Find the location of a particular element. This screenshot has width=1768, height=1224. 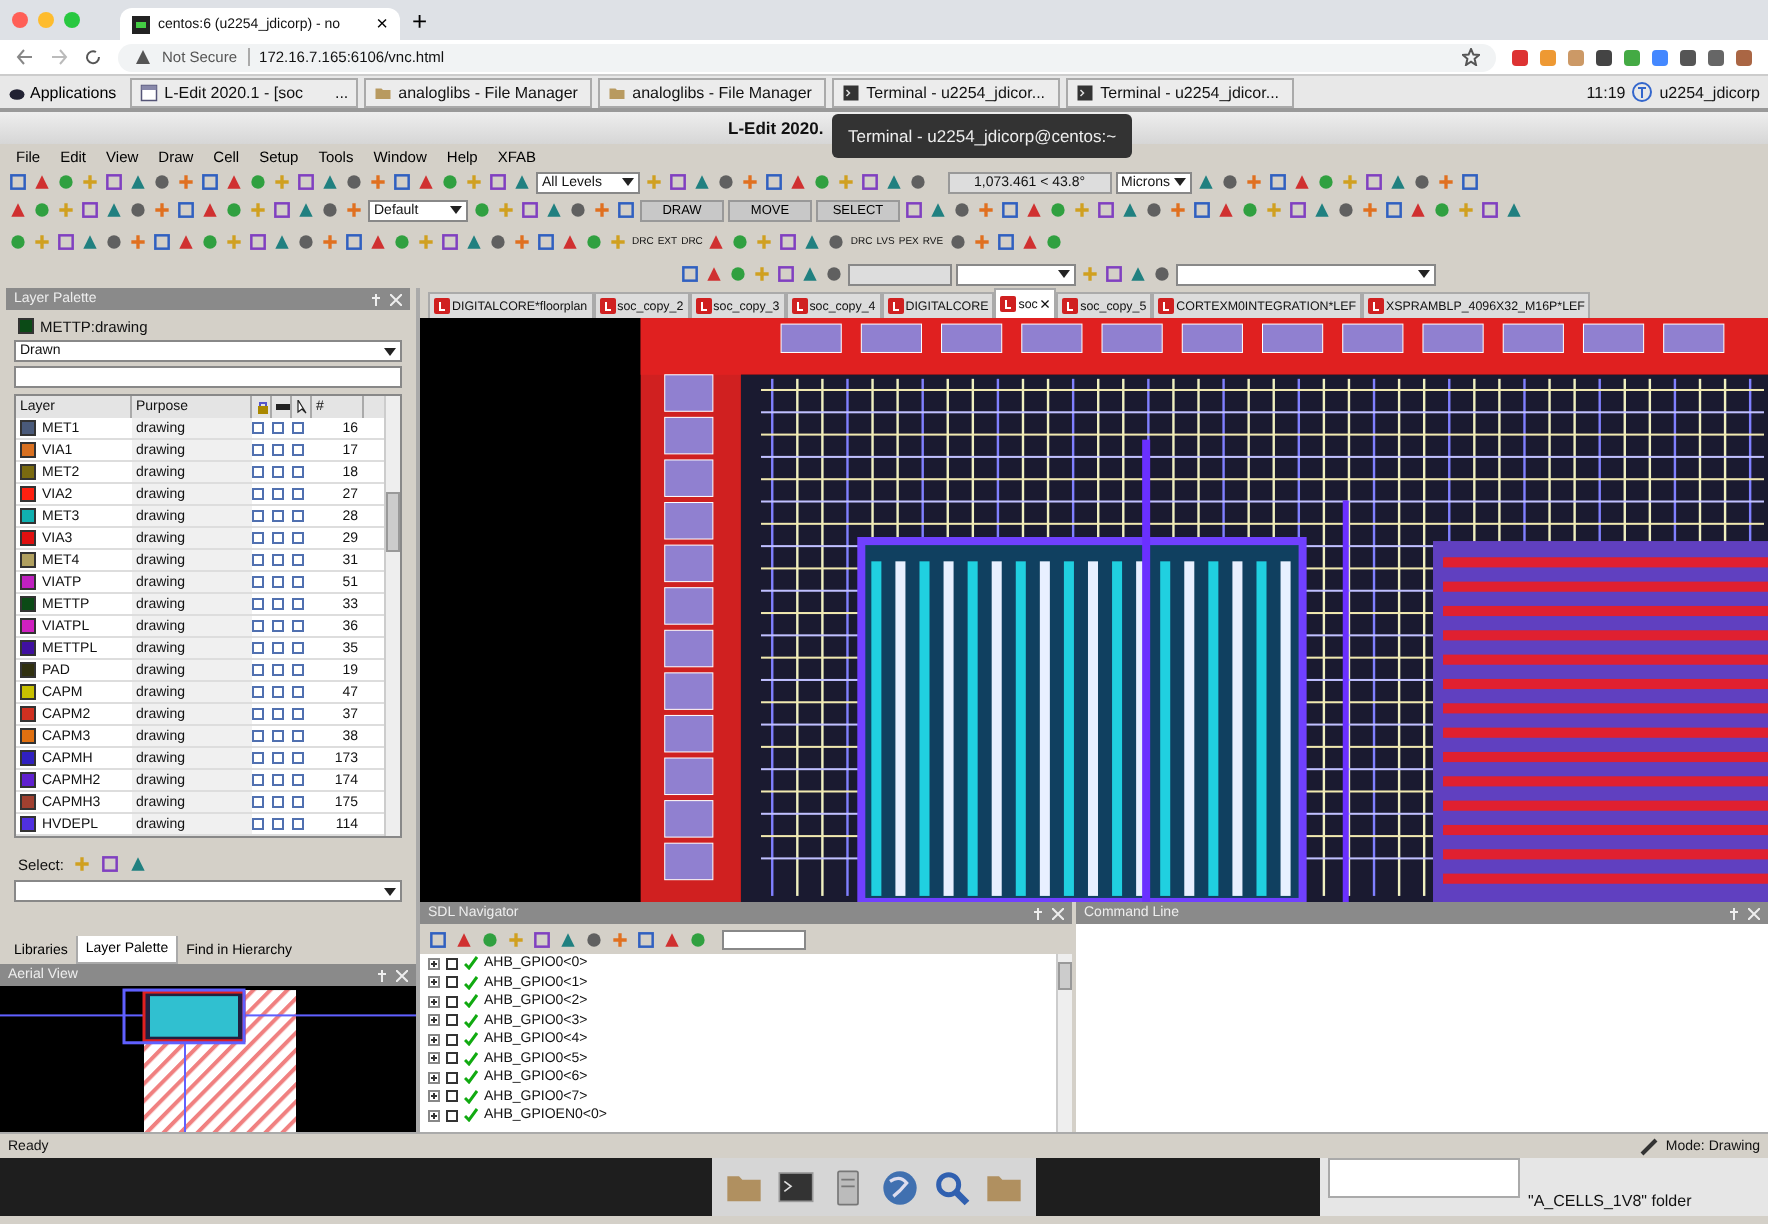

eye-icon is located at coordinates (283, 407).